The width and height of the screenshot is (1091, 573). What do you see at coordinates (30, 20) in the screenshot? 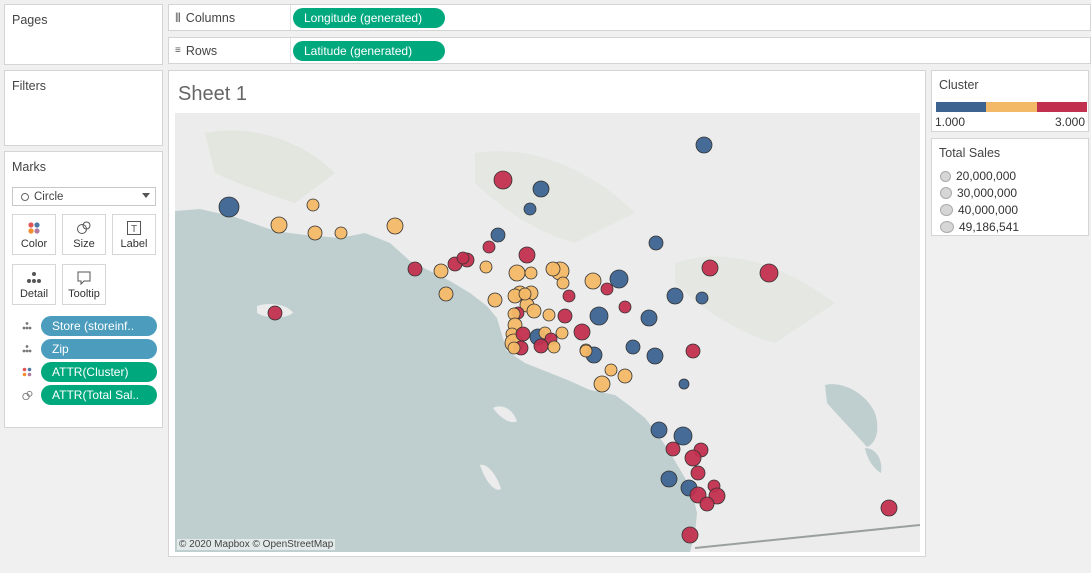
I see `pages-title: Pages` at bounding box center [30, 20].